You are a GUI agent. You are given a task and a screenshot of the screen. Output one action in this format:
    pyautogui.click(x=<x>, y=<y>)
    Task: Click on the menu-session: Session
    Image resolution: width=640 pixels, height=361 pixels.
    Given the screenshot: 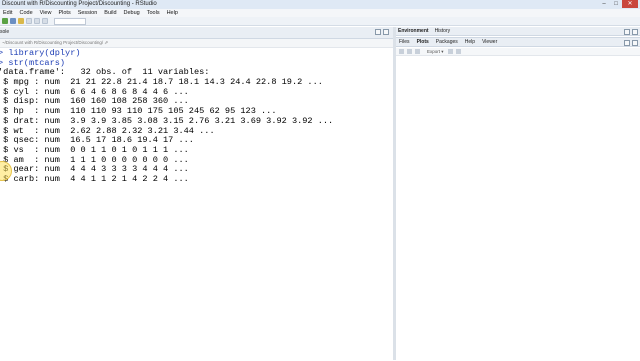 What is the action you would take?
    pyautogui.click(x=88, y=13)
    